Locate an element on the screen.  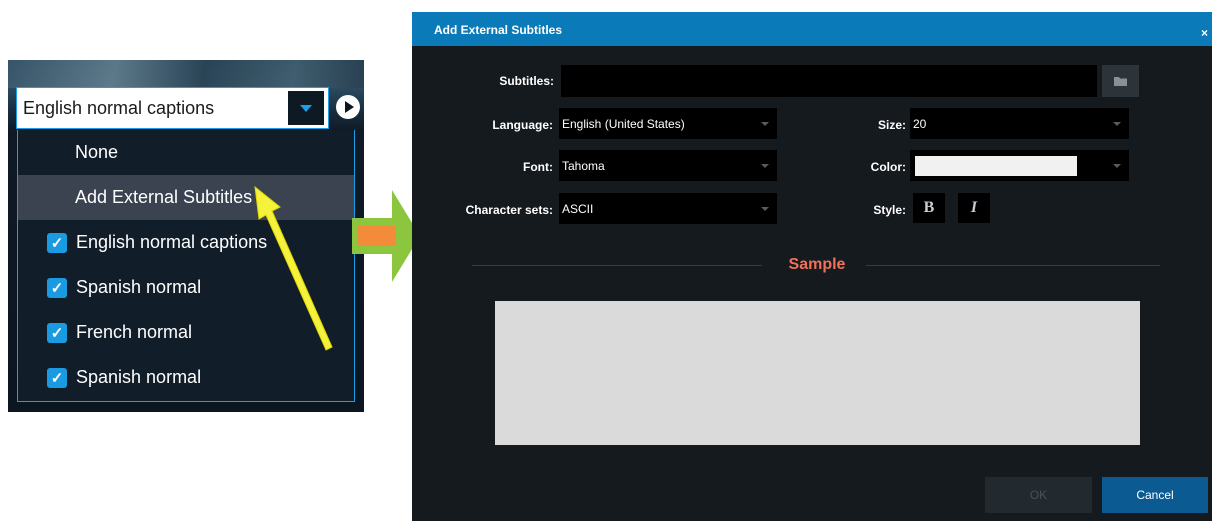
play-icon is located at coordinates (349, 107).